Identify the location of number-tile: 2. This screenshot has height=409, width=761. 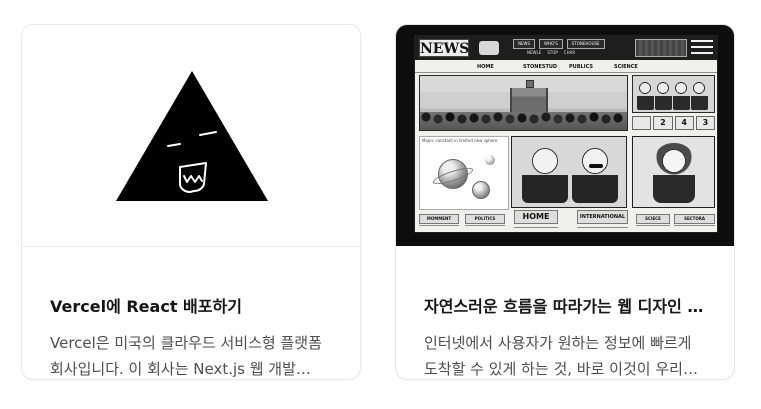
(663, 123).